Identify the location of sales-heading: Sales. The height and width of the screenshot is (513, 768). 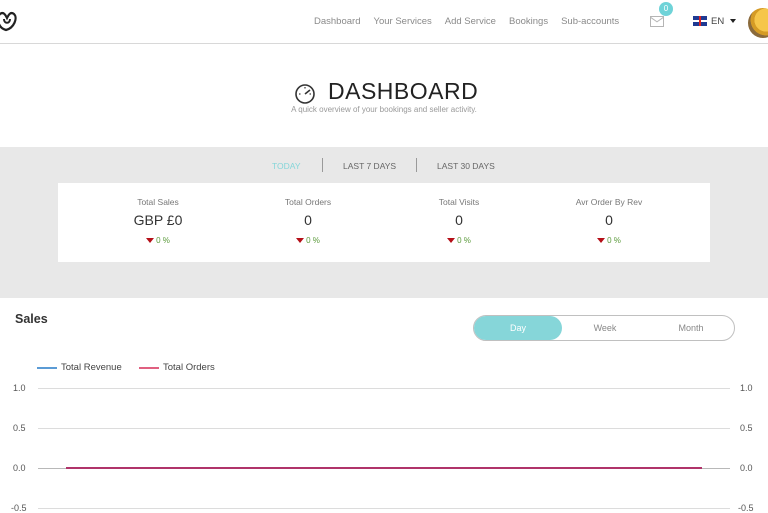
(31, 319).